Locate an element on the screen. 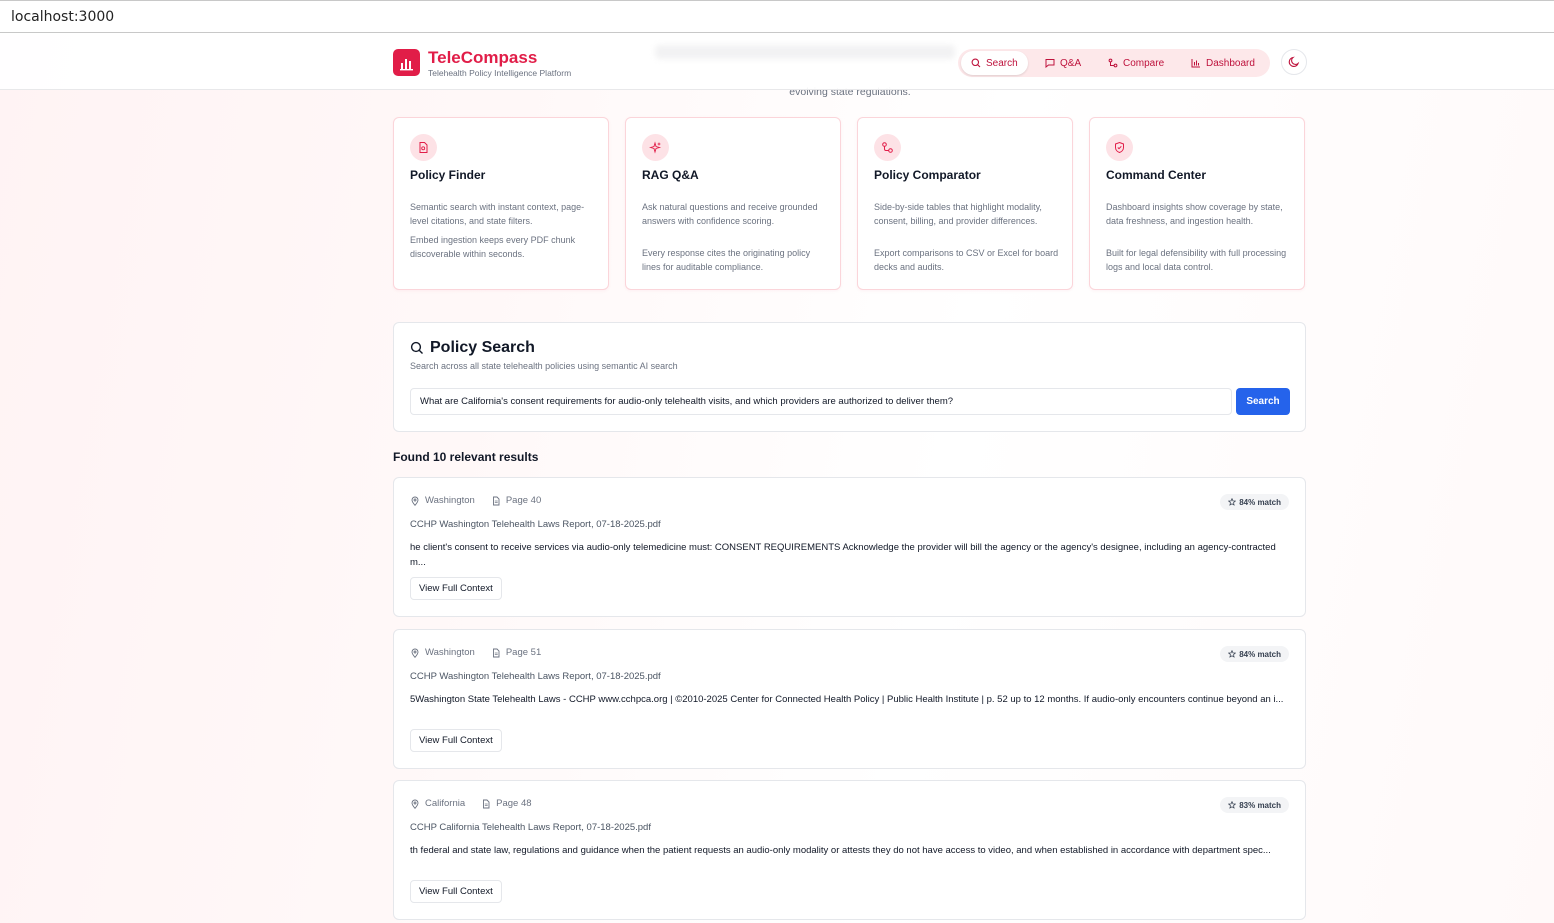 Image resolution: width=1554 pixels, height=923 pixels. moon-icon is located at coordinates (1294, 61).